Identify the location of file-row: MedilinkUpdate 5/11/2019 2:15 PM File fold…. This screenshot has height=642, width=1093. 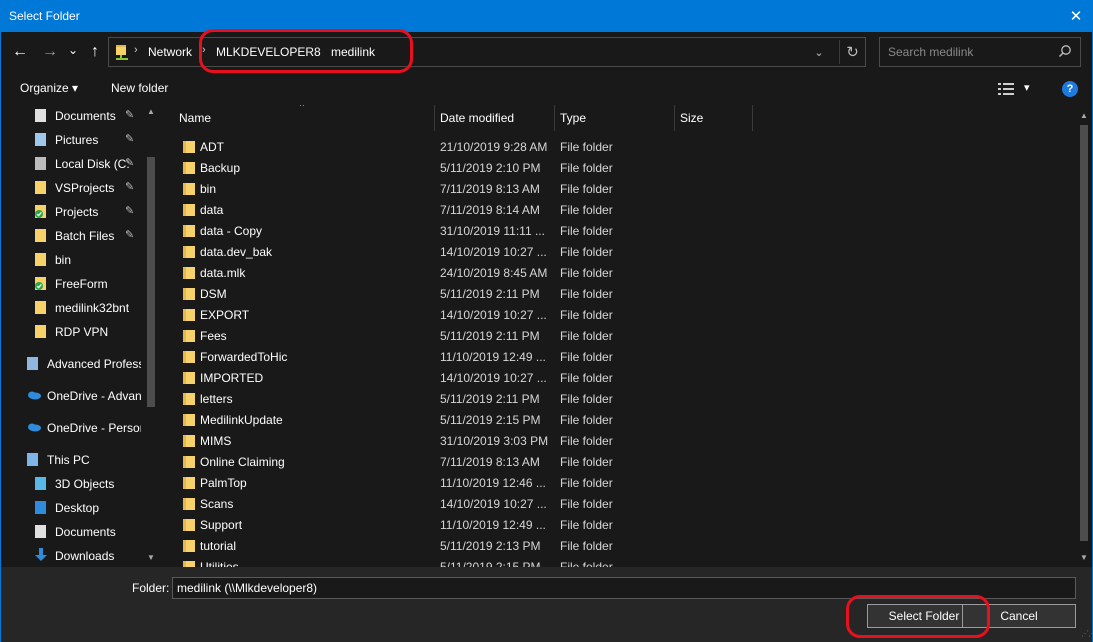
(461, 419).